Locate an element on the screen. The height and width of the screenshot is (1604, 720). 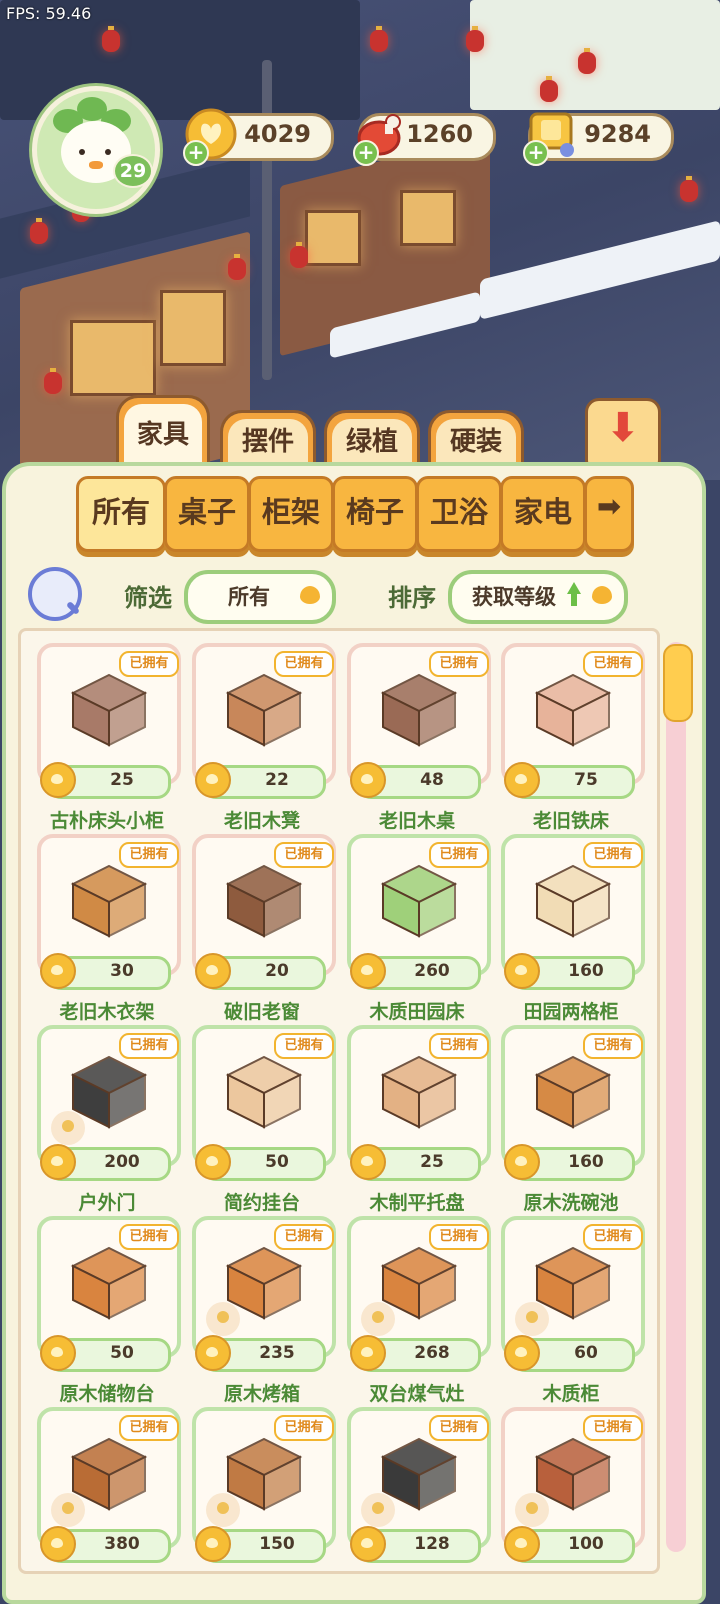
furniture-card: 已拥有 30 is located at coordinates (109, 912).